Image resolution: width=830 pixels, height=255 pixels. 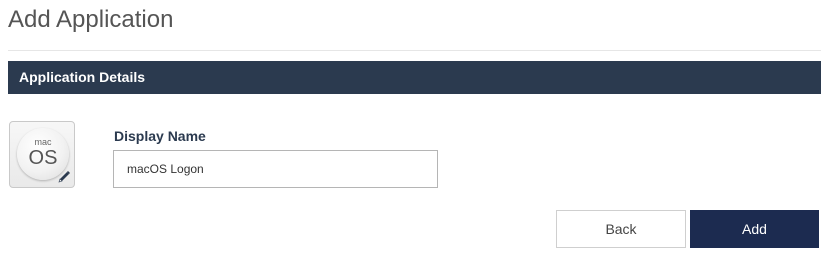 What do you see at coordinates (621, 229) in the screenshot?
I see `back-button: Back` at bounding box center [621, 229].